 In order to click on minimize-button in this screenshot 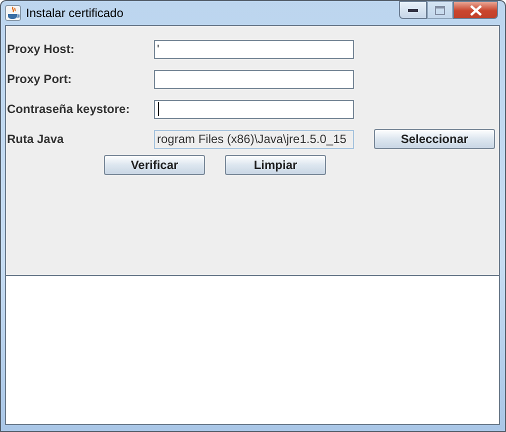, I will do `click(413, 10)`.